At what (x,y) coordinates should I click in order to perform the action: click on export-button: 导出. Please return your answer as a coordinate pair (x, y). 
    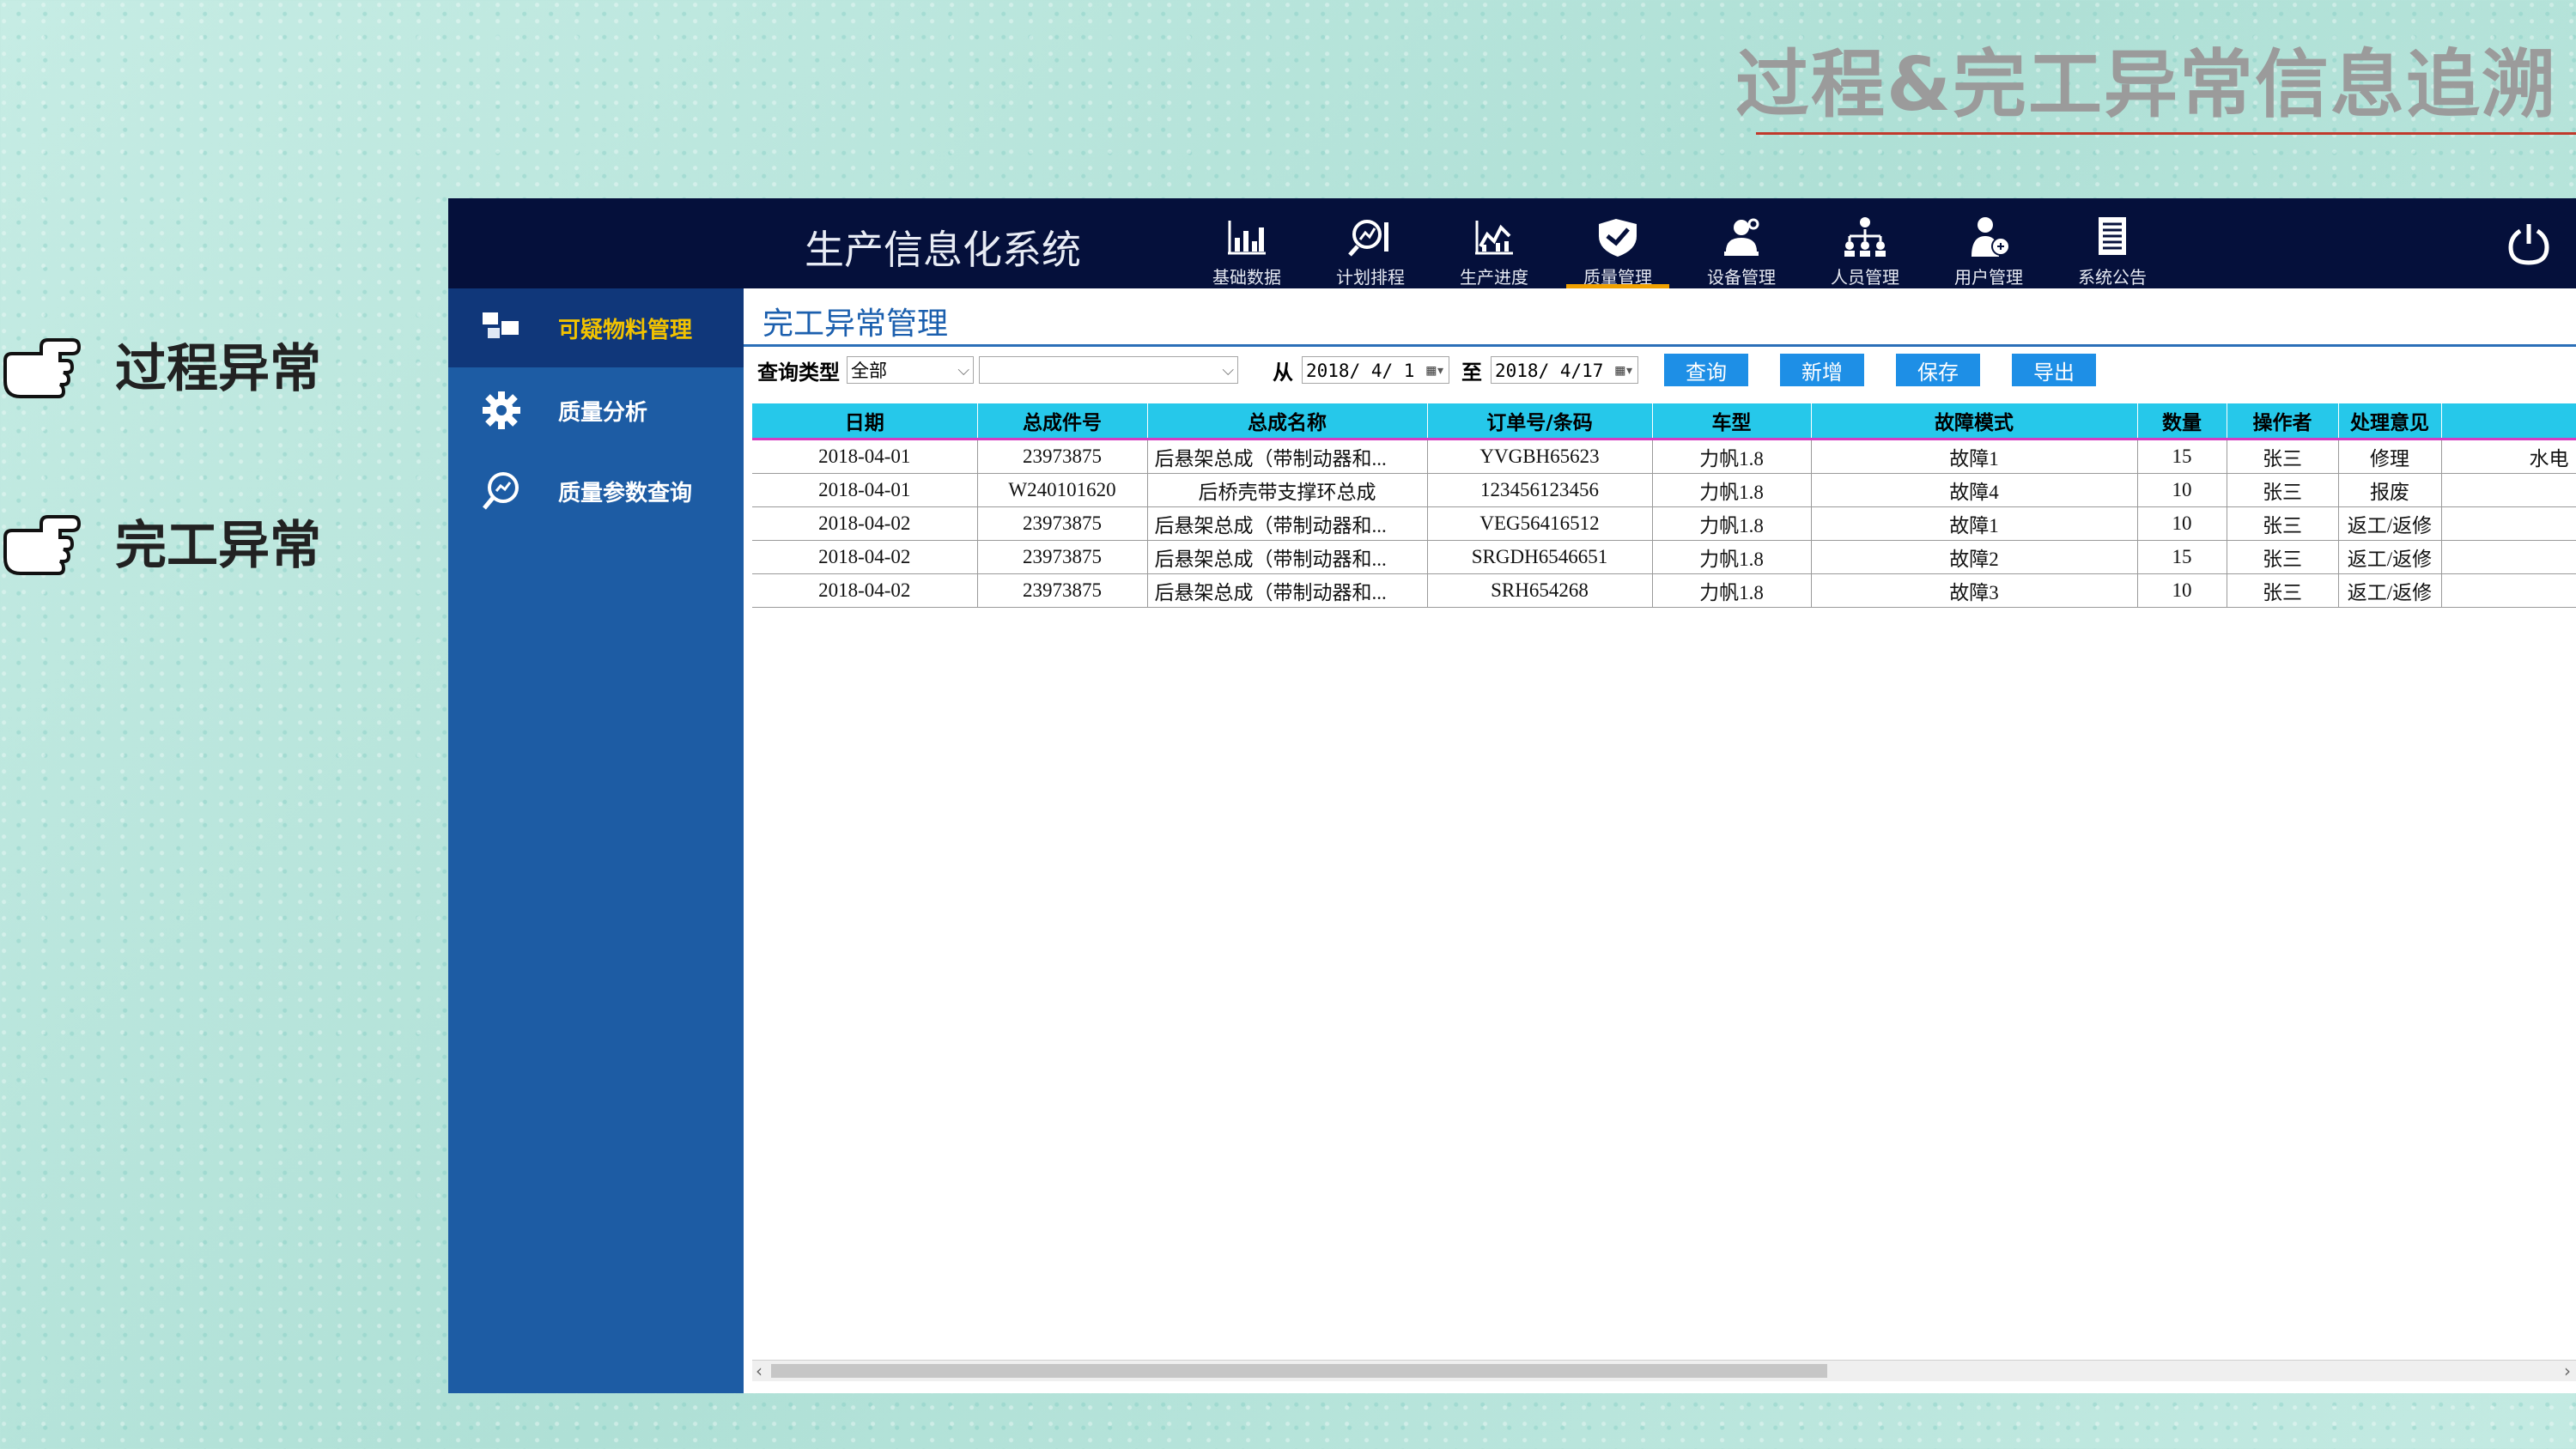
    Looking at the image, I should click on (2054, 370).